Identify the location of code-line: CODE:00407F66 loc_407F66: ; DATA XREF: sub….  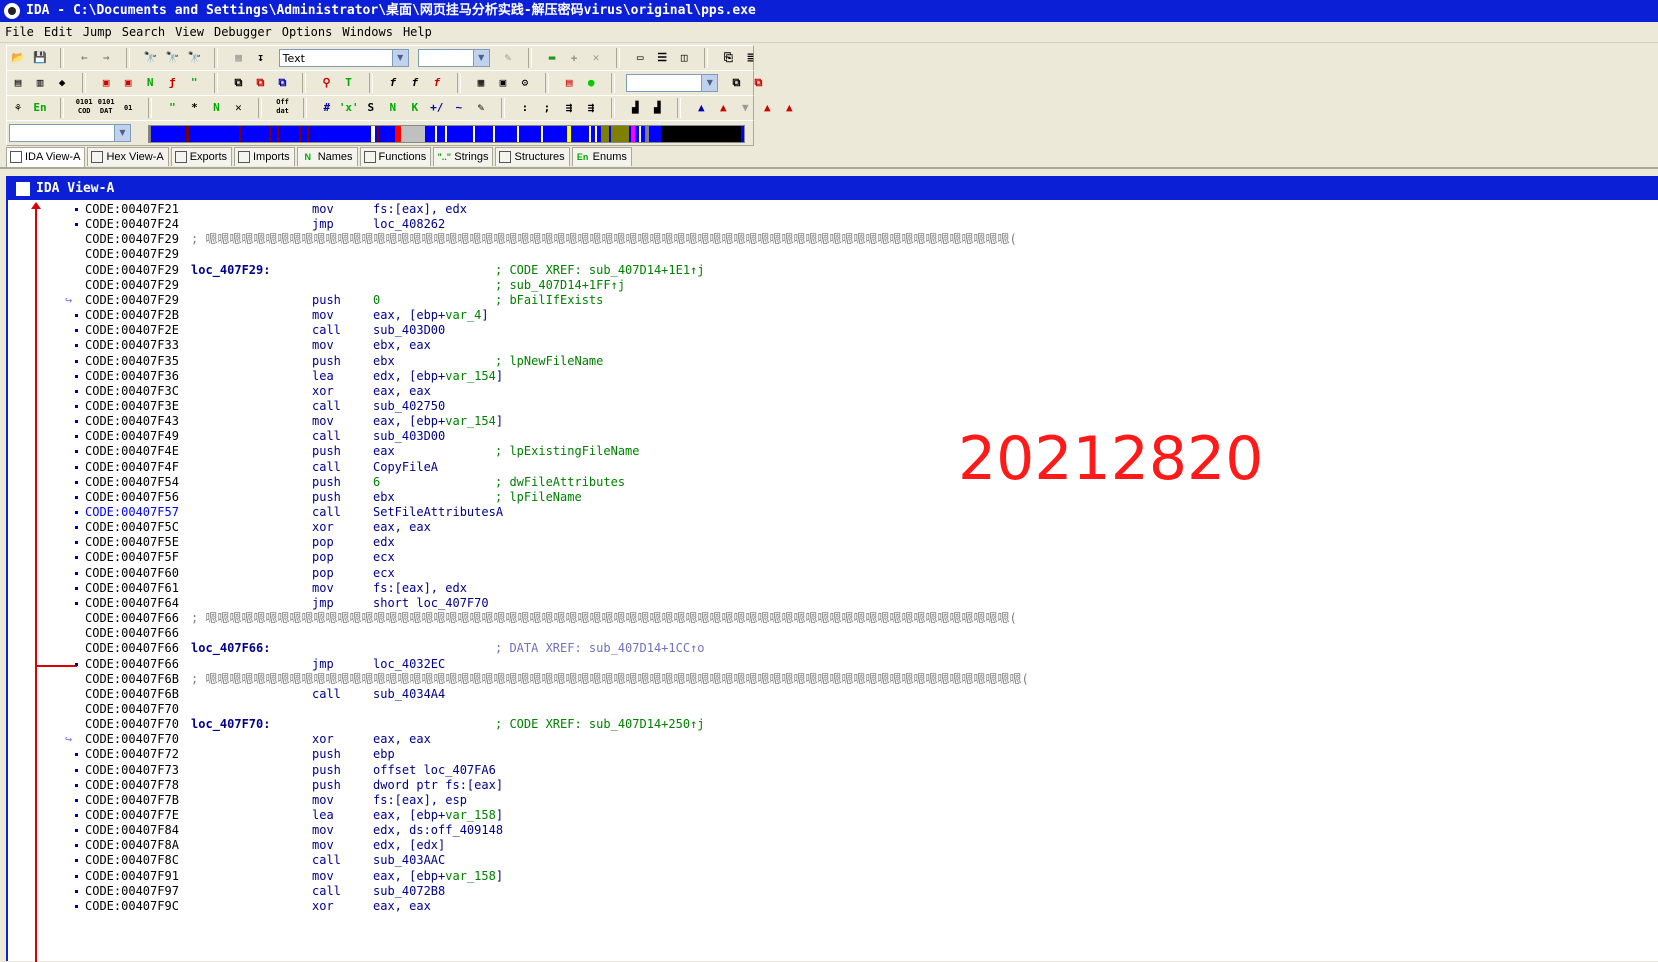
(408, 648).